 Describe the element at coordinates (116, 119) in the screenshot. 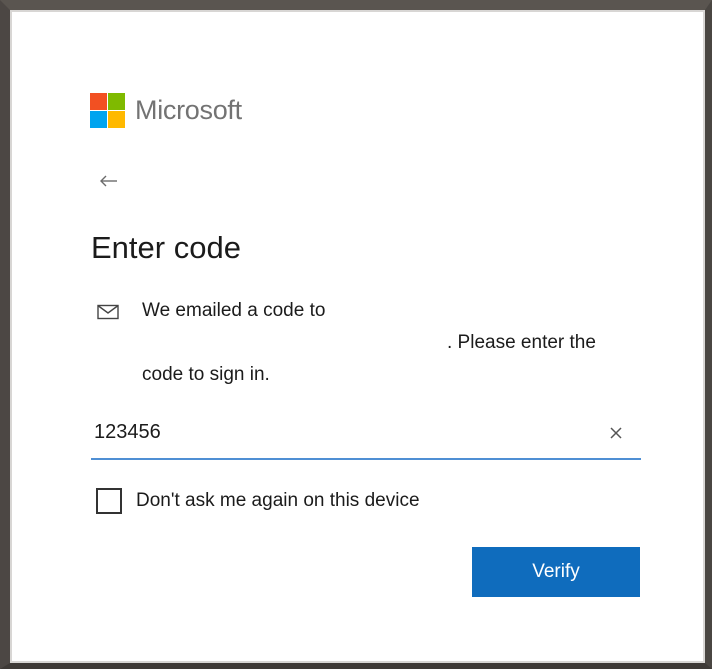

I see `logo-square-yellow` at that location.